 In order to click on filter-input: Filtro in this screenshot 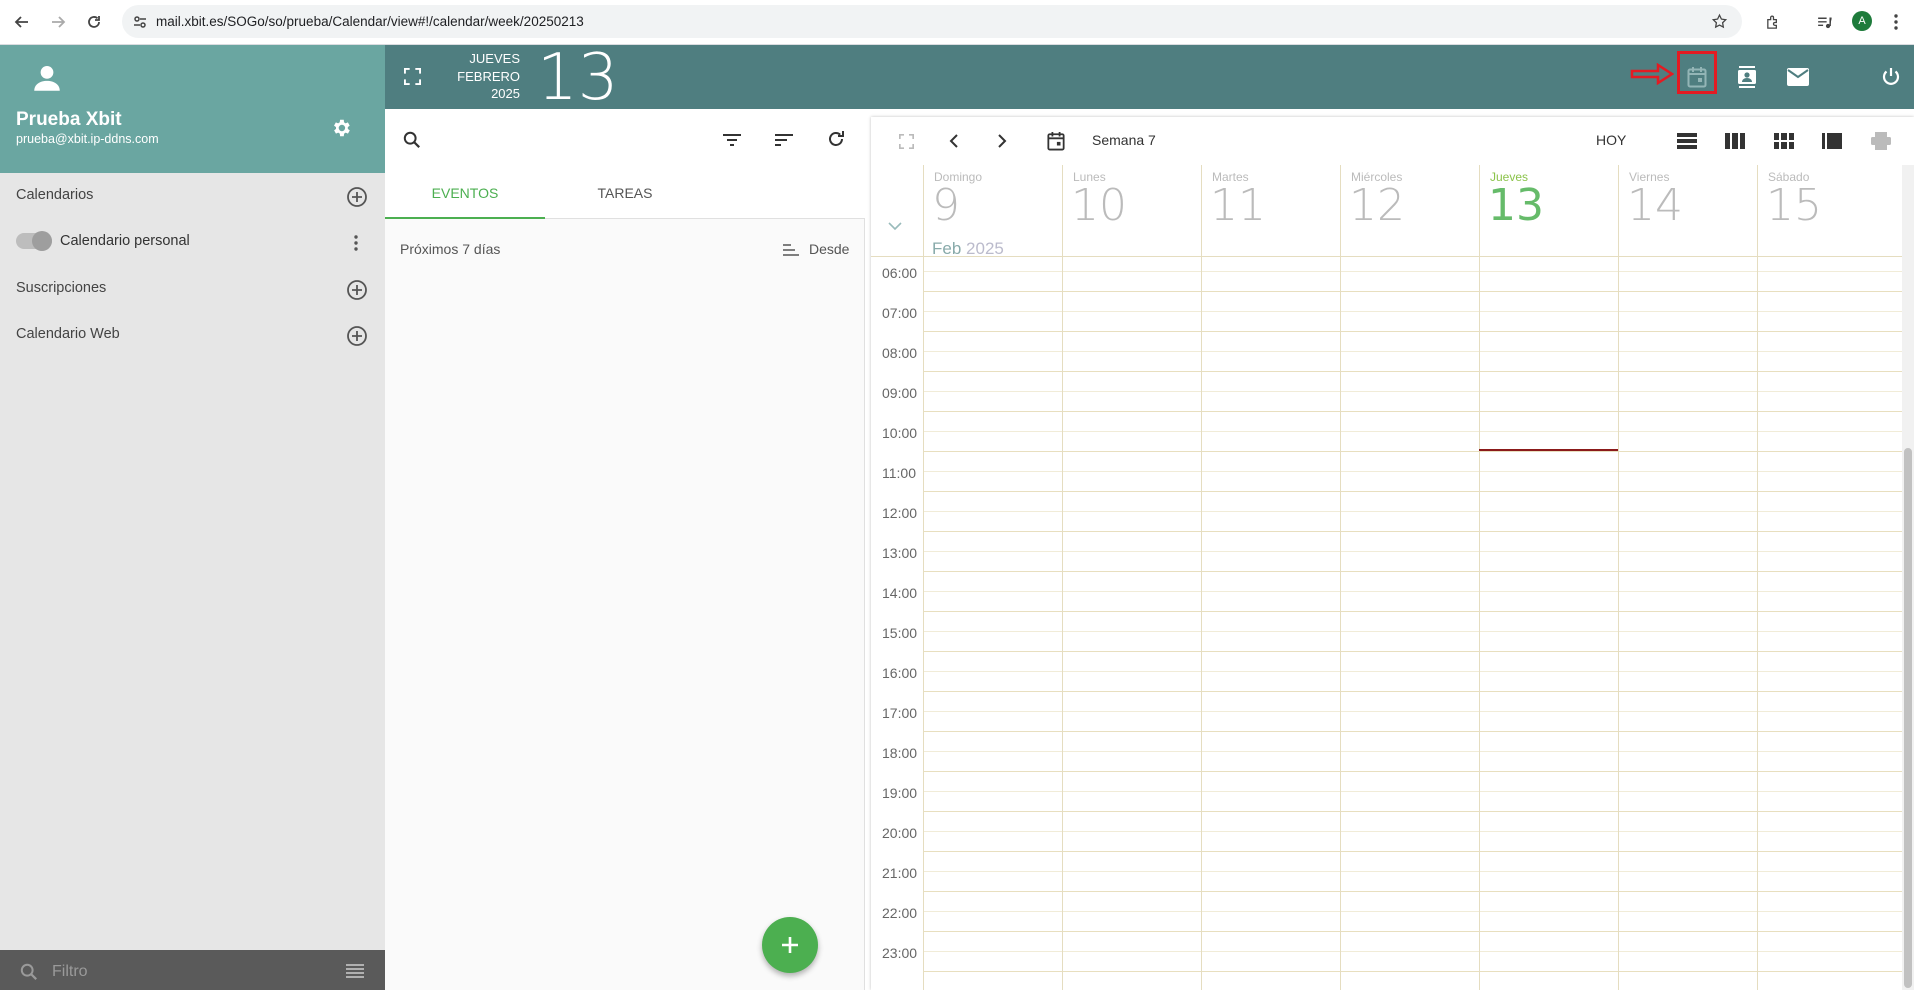, I will do `click(70, 972)`.